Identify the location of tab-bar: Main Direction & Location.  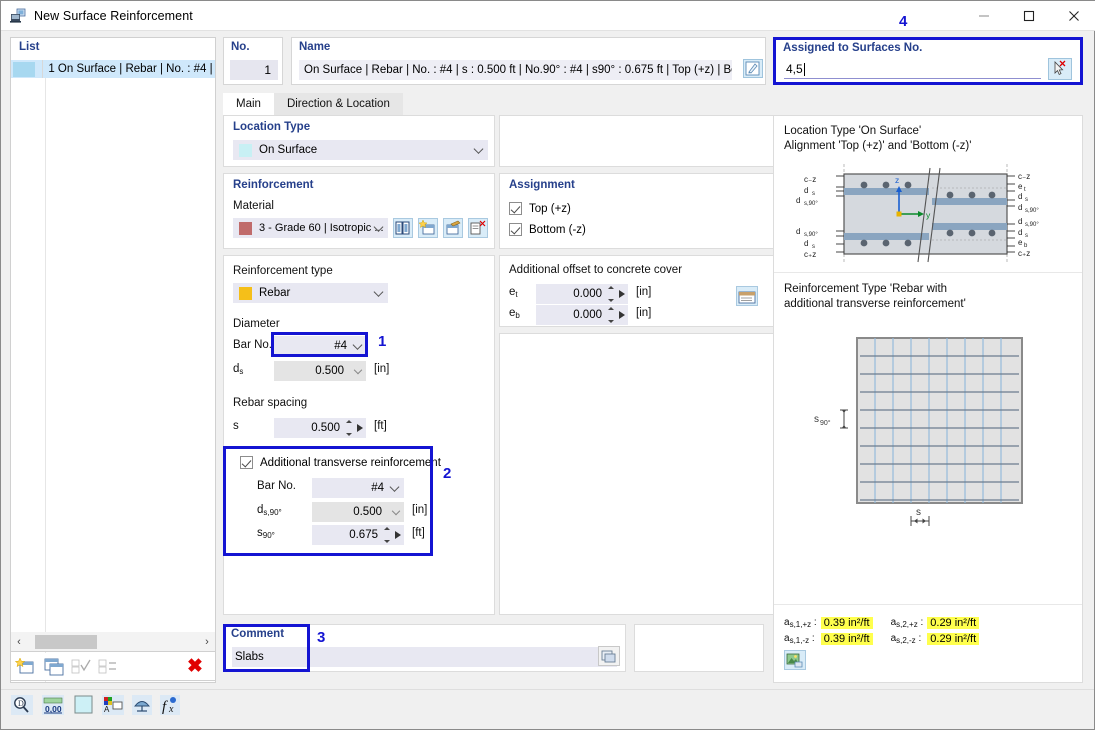
(503, 104).